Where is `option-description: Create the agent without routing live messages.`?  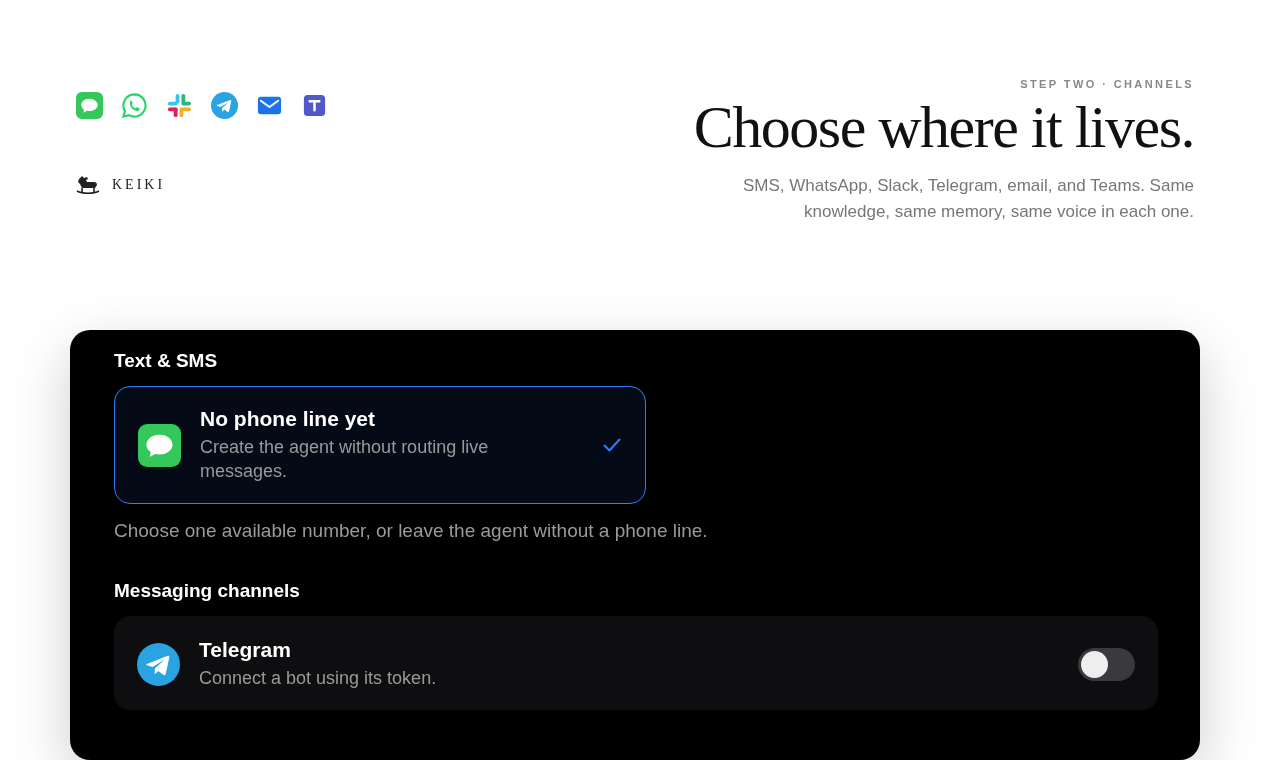
option-description: Create the agent without routing live messages. is located at coordinates (345, 459).